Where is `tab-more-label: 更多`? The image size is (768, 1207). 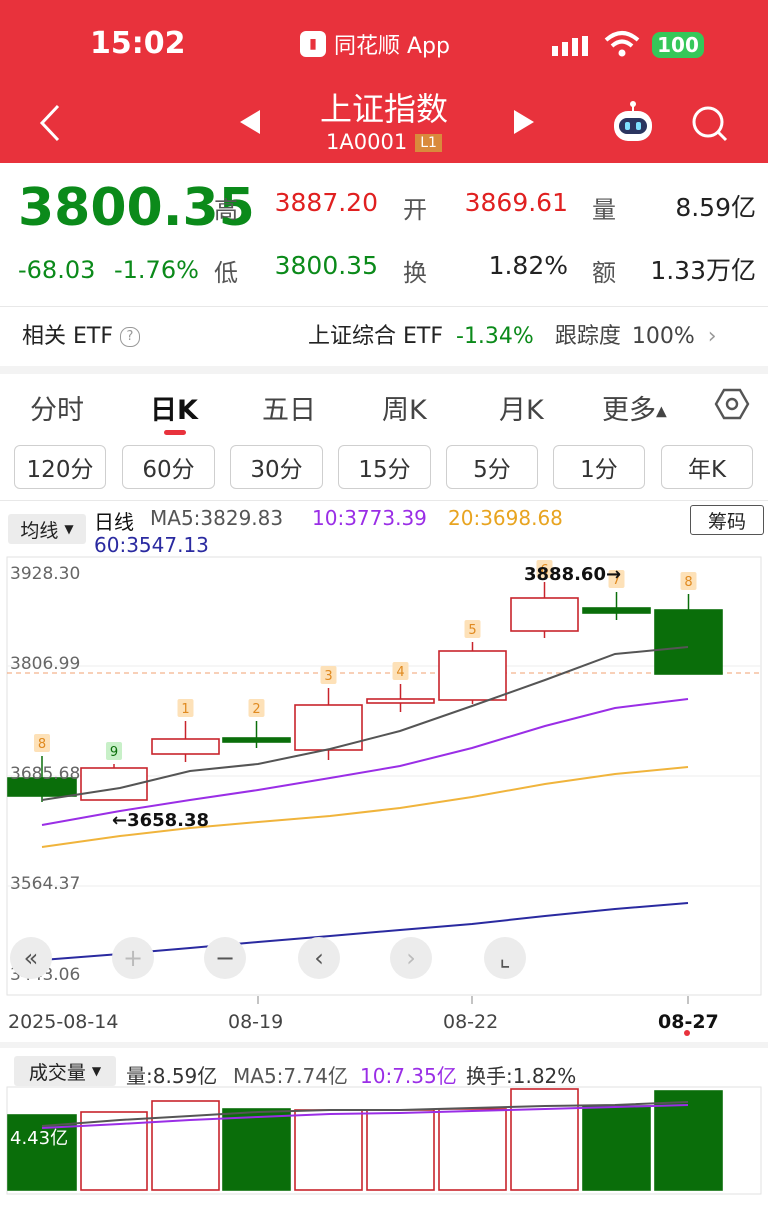 tab-more-label: 更多 is located at coordinates (629, 410).